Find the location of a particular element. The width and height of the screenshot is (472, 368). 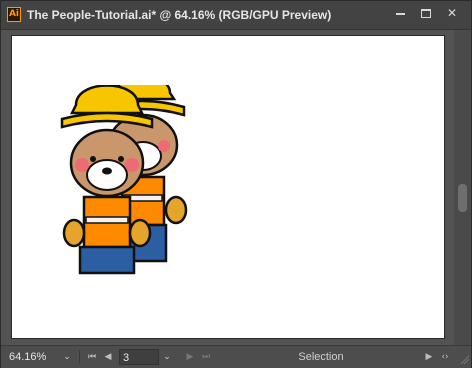

minimize-button is located at coordinates (400, 13).